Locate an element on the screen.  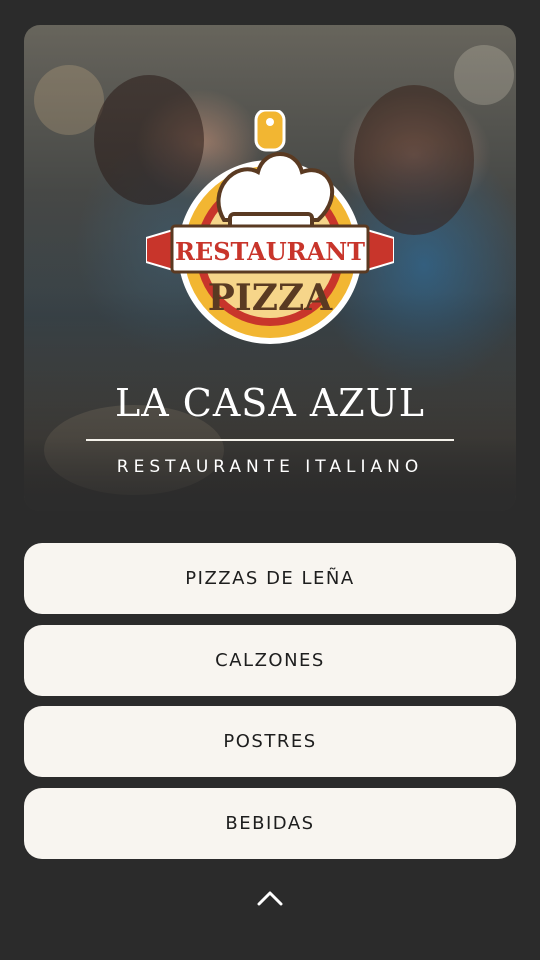
menu-link-label: POSTRES is located at coordinates (270, 741).